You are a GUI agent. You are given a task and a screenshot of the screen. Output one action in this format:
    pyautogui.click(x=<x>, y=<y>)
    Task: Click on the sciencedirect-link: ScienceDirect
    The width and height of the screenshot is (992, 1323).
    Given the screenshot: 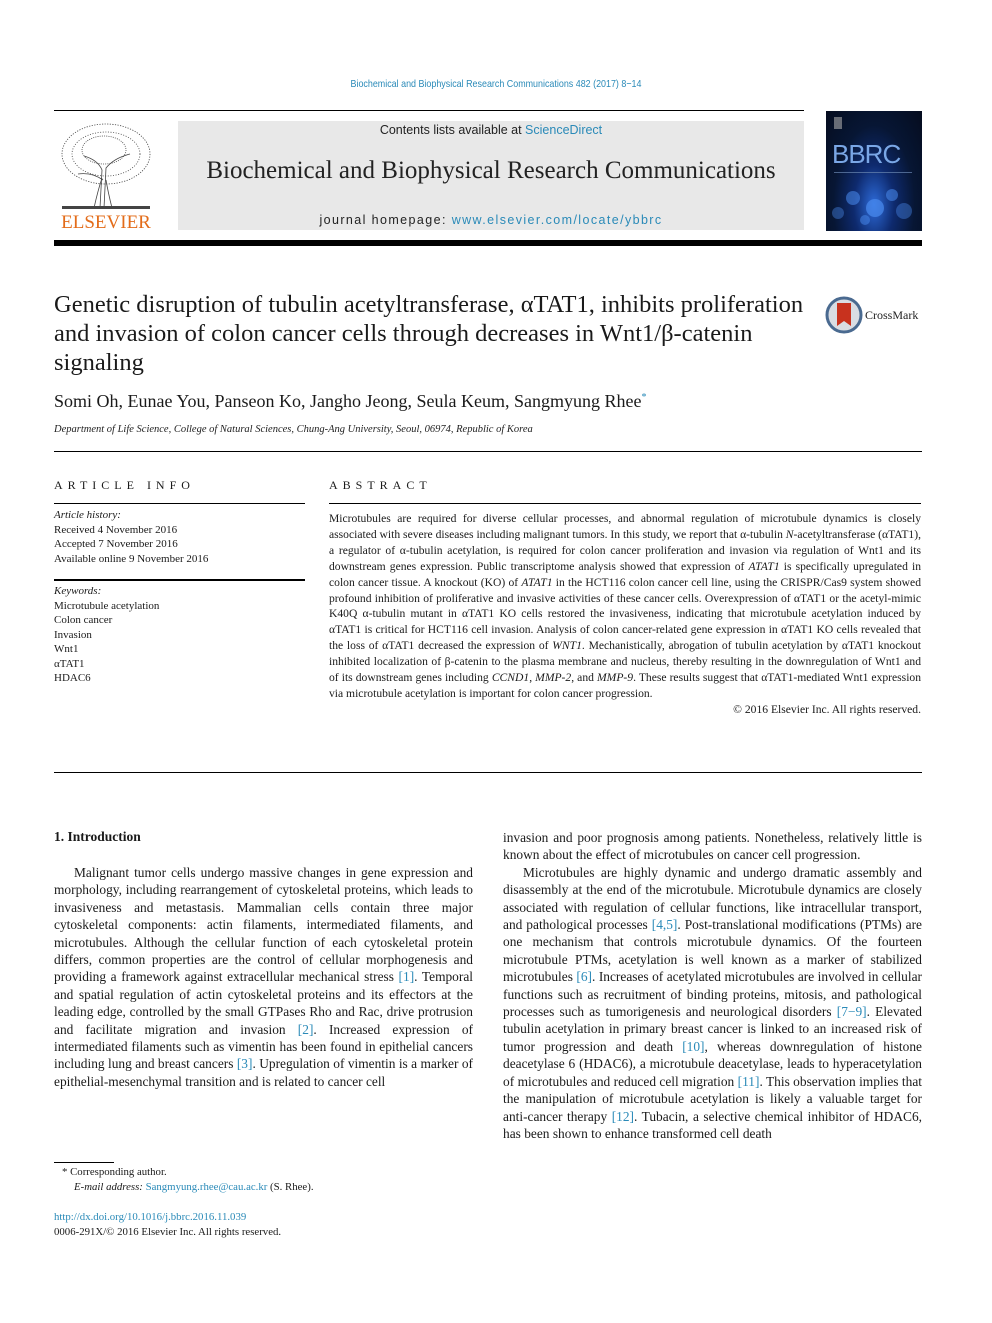 What is the action you would take?
    pyautogui.click(x=563, y=130)
    